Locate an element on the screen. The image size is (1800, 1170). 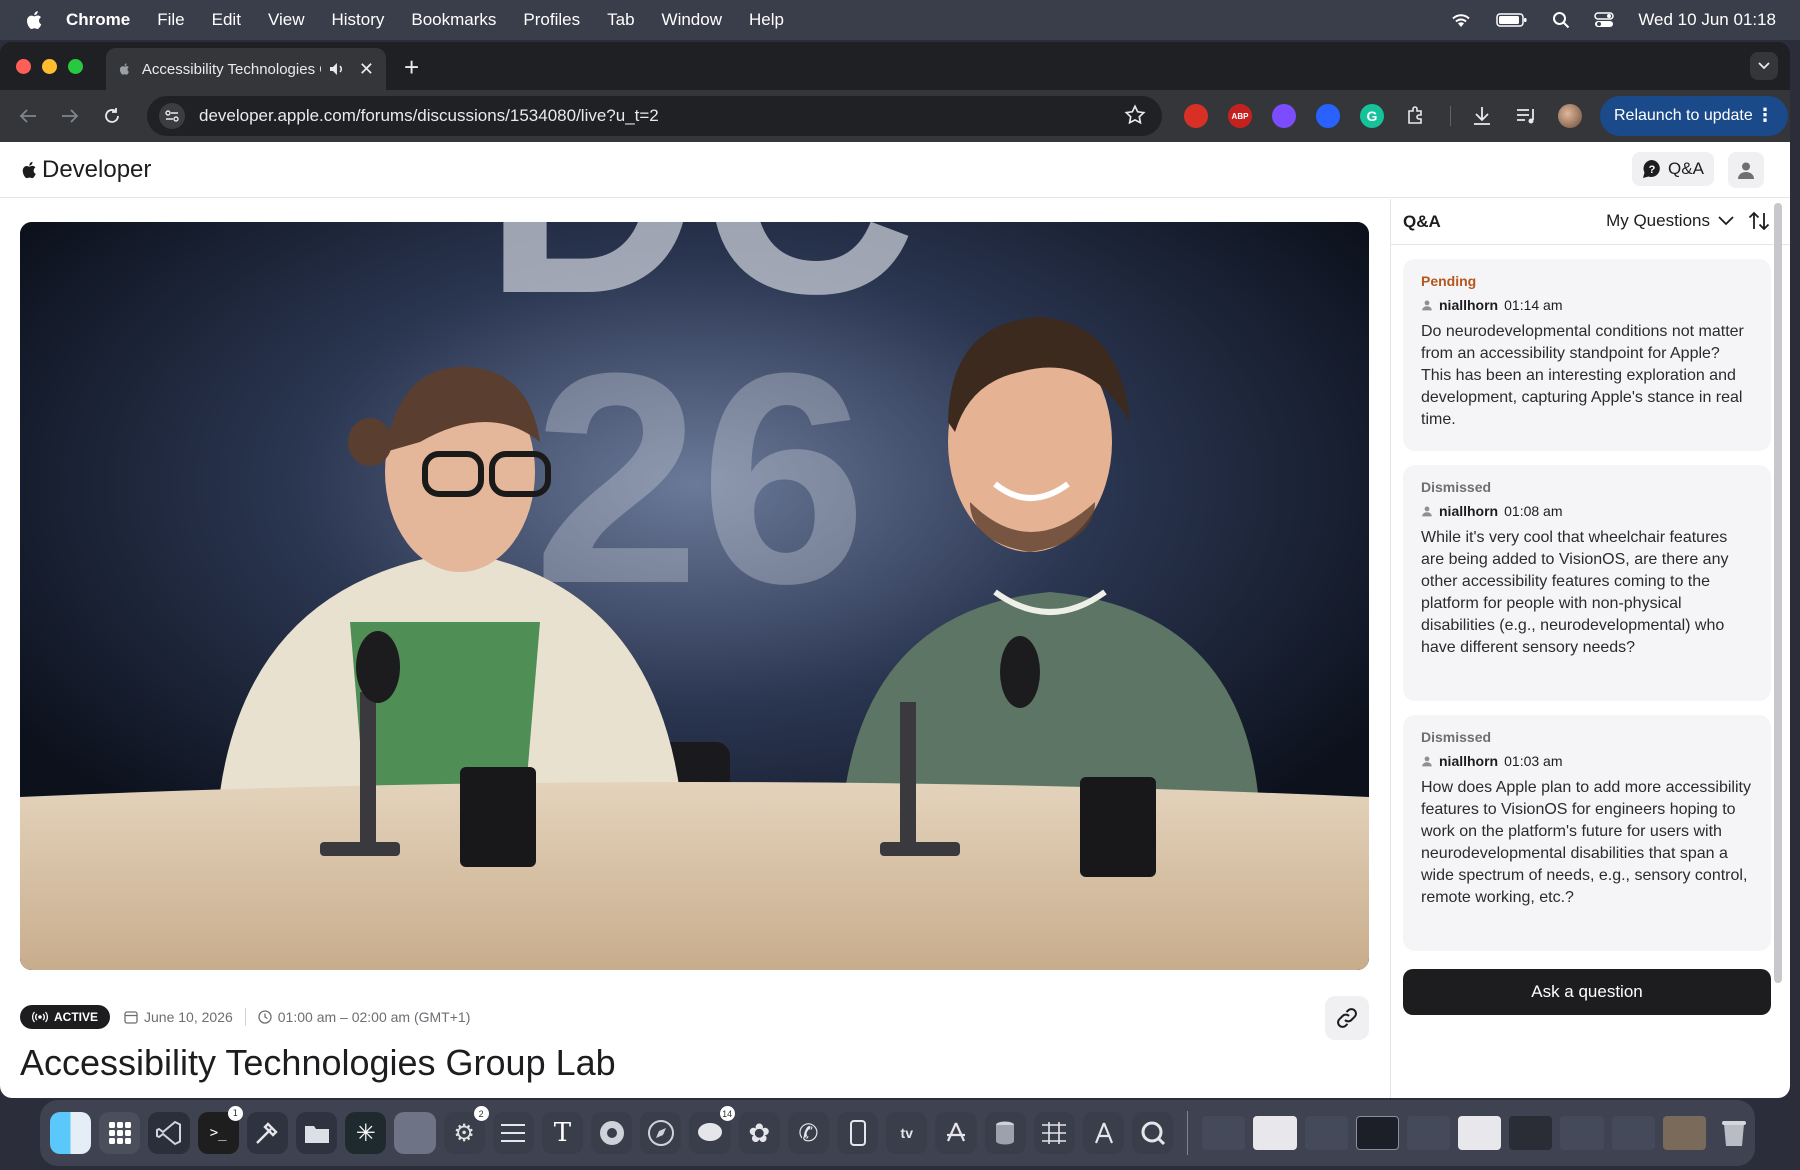
dock-chrome-icon is located at coordinates (612, 1133).